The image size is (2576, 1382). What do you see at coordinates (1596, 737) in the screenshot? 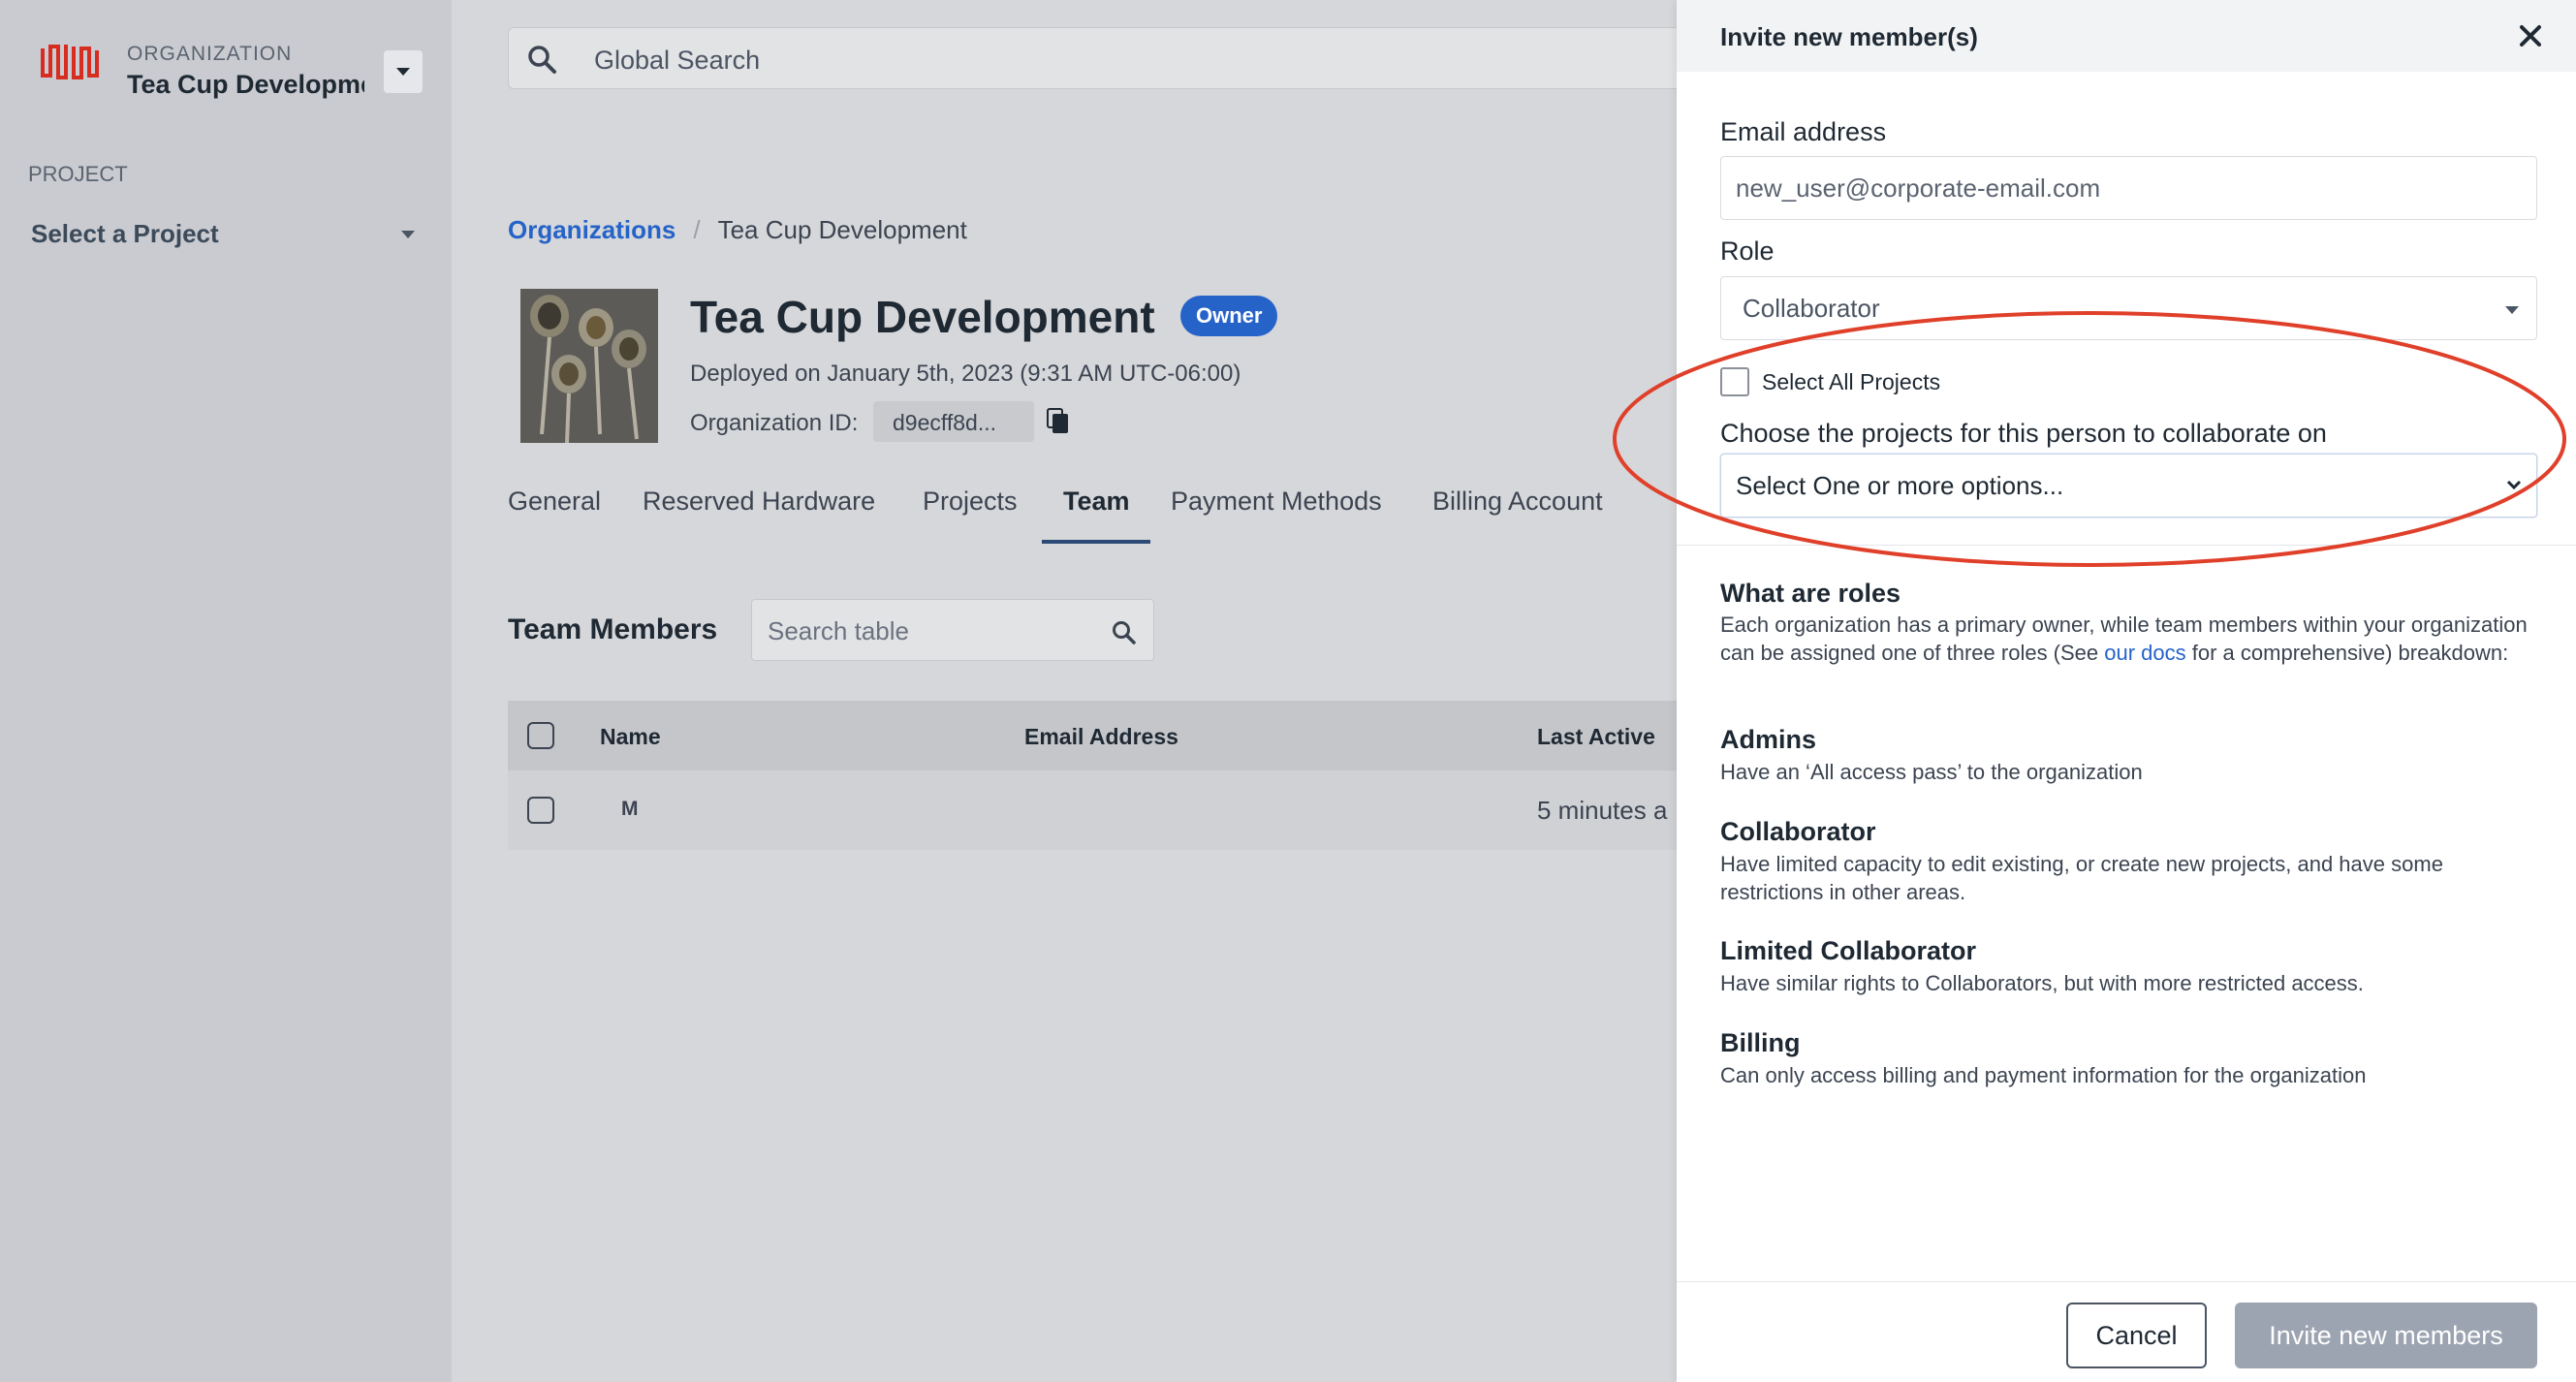
I see `column-header-last-active: Last Active` at bounding box center [1596, 737].